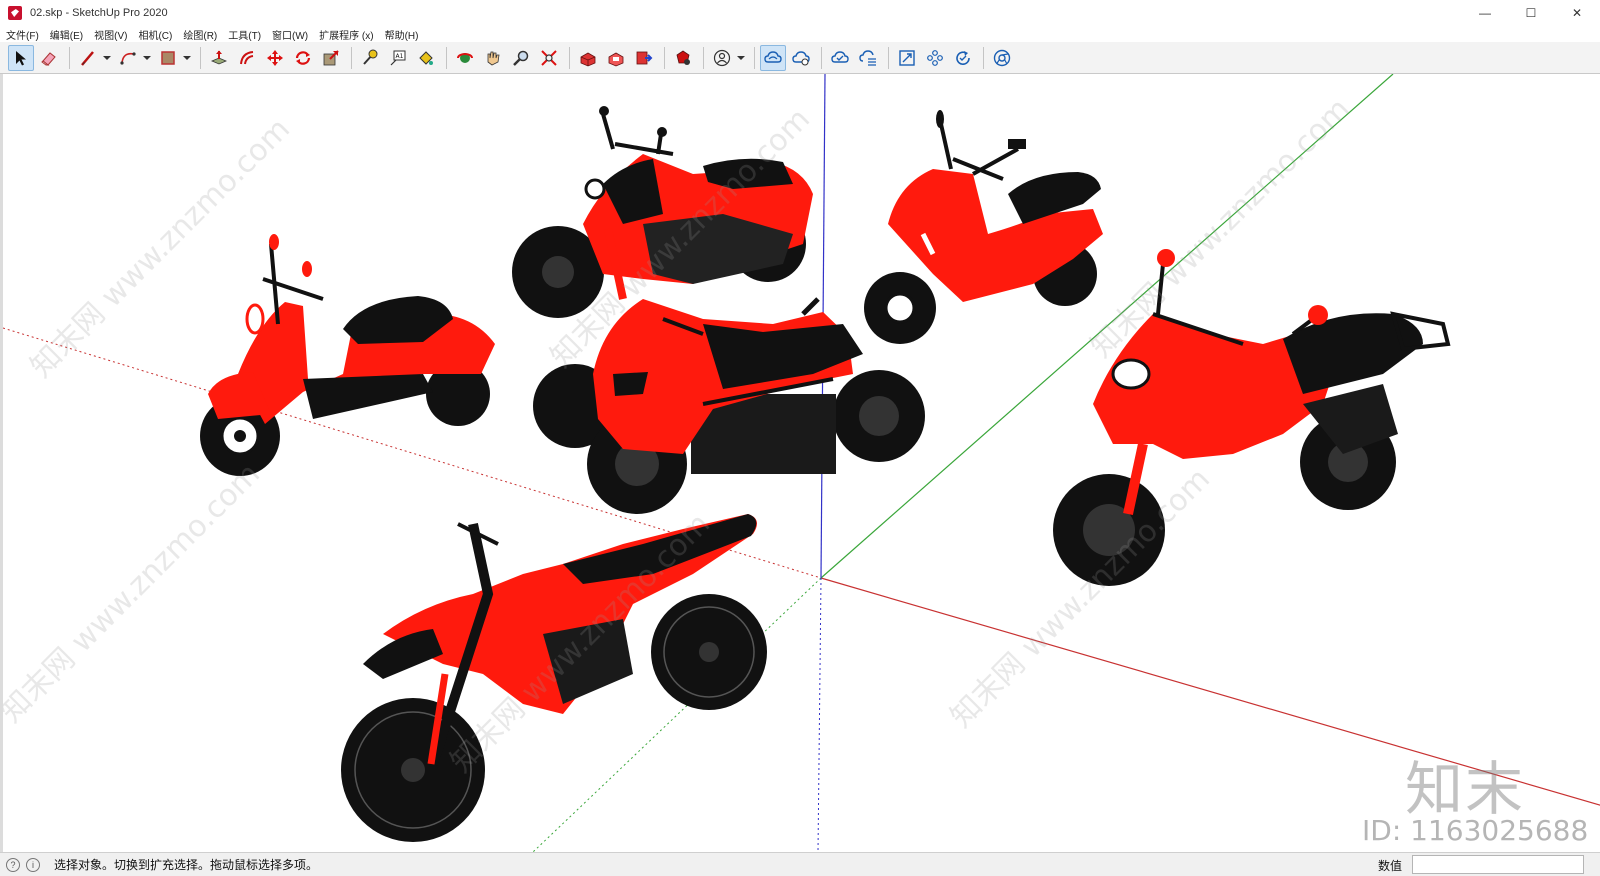  I want to click on close-button: ✕, so click(1577, 13).